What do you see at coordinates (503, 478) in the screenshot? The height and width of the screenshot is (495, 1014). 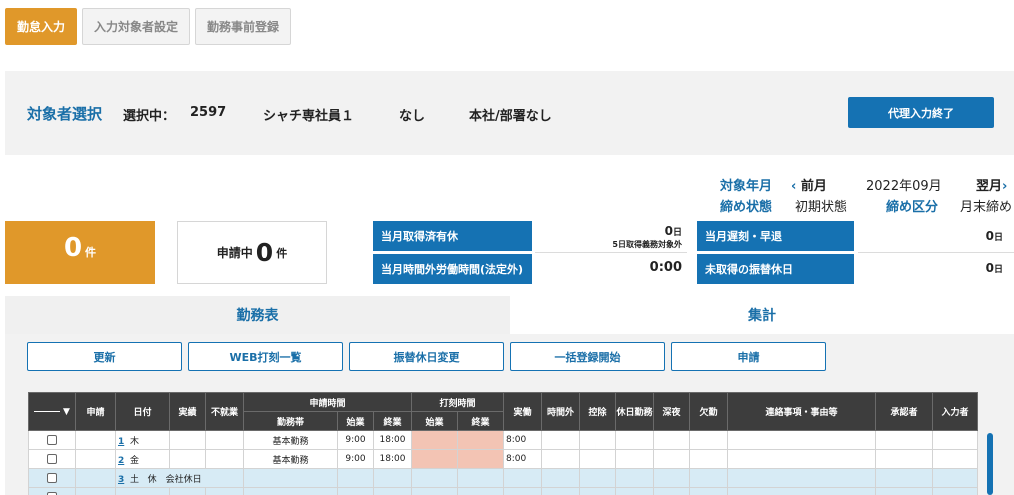 I see `table-row: 3 土 休 会社休日` at bounding box center [503, 478].